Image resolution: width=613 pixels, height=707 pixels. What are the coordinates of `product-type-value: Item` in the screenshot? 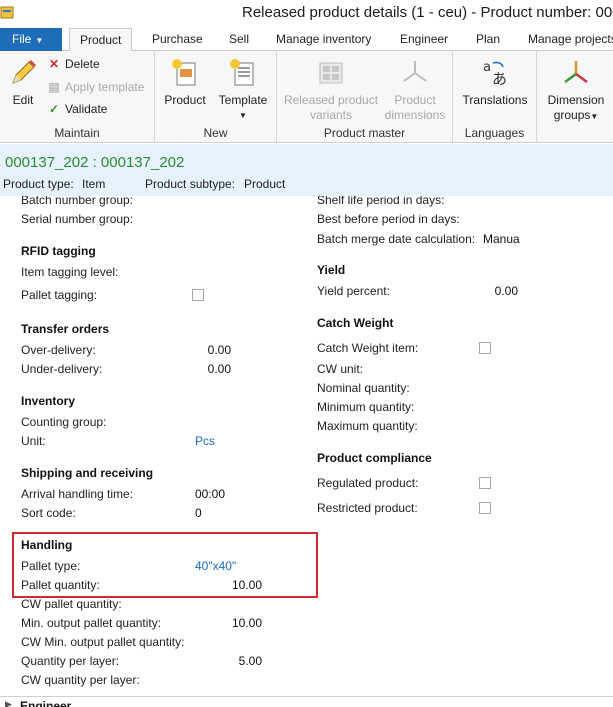 It's located at (94, 184).